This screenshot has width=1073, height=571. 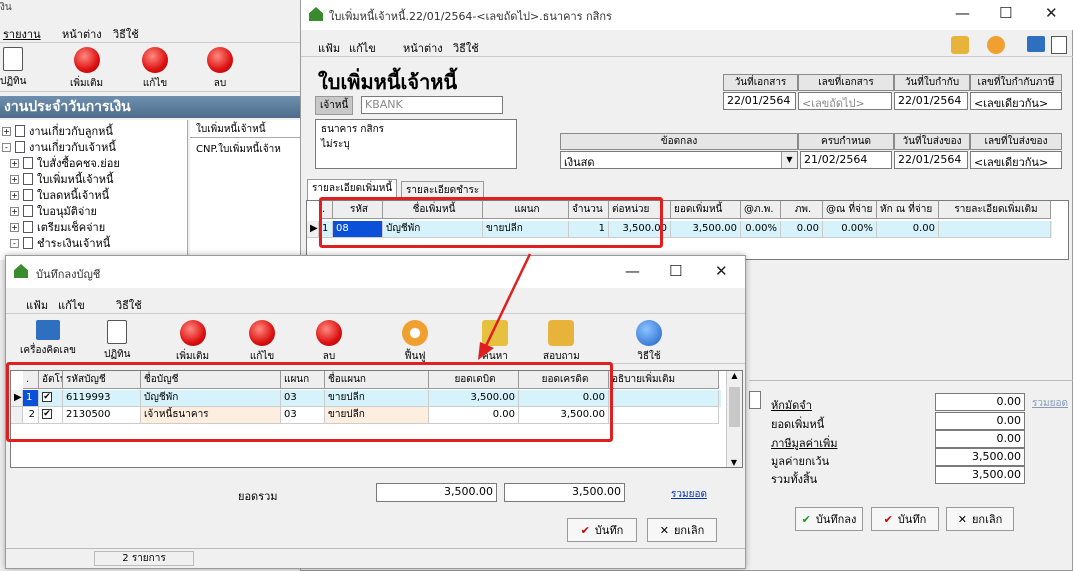 What do you see at coordinates (1016, 82) in the screenshot?
I see `tax-invoice-header: เลขที่ใบกำกับภาษี` at bounding box center [1016, 82].